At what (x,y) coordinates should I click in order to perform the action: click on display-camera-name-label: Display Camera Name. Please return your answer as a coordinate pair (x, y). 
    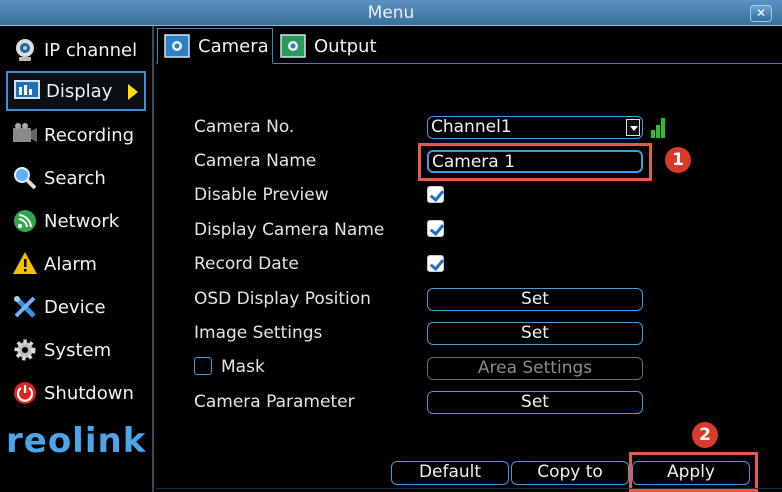
    Looking at the image, I should click on (289, 230).